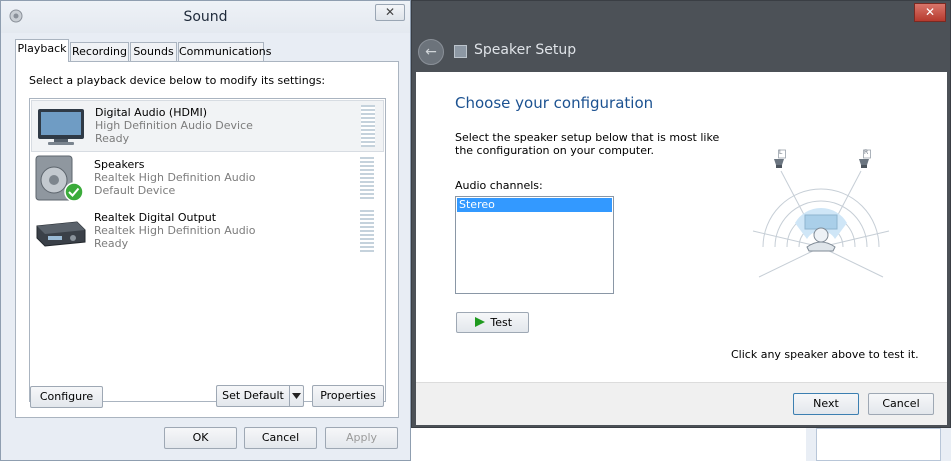  I want to click on device-name: Digital Audio (HDMI), so click(151, 112).